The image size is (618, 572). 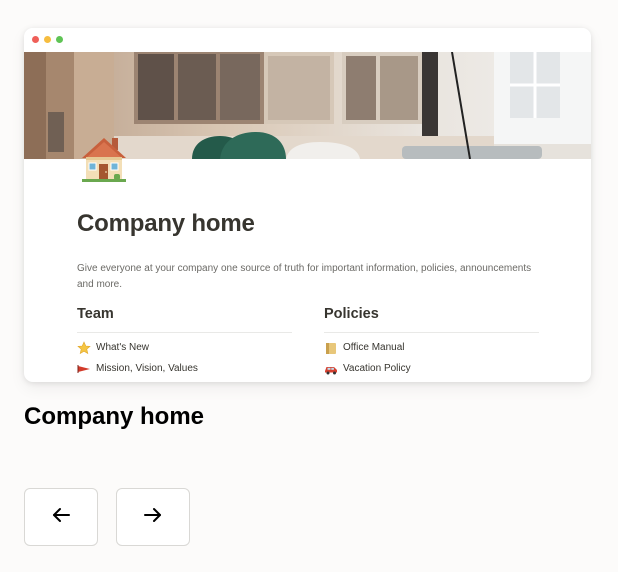 I want to click on list-item-mission: Mission, Vision, Values, so click(x=184, y=368).